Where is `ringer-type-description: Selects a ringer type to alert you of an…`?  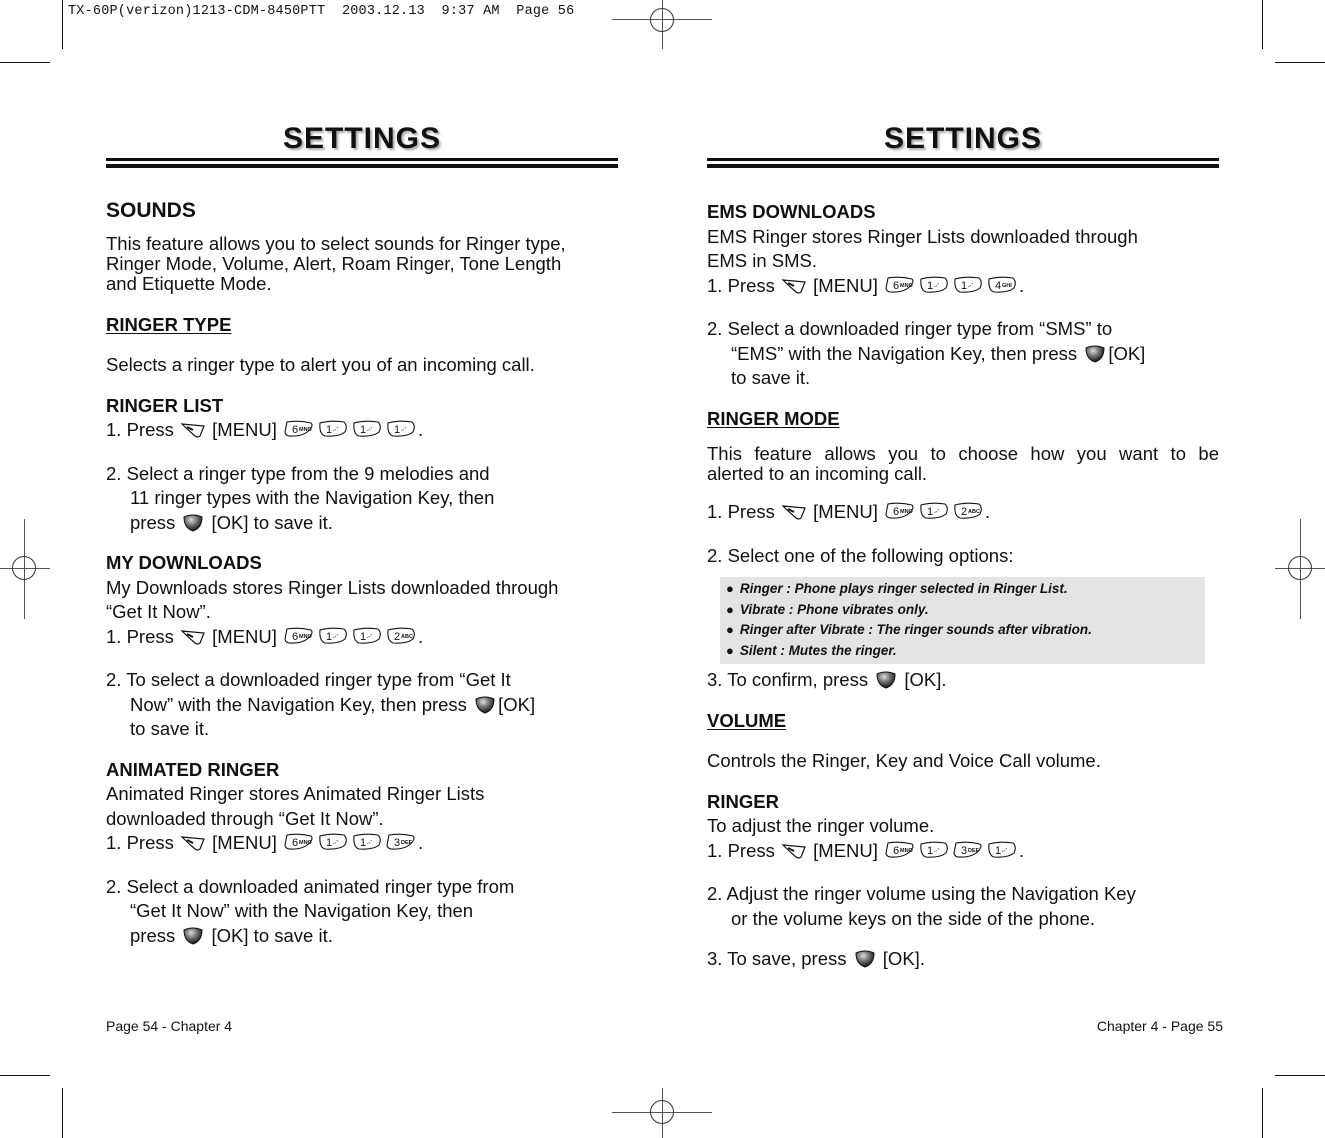 ringer-type-description: Selects a ringer type to alert you of an… is located at coordinates (320, 364).